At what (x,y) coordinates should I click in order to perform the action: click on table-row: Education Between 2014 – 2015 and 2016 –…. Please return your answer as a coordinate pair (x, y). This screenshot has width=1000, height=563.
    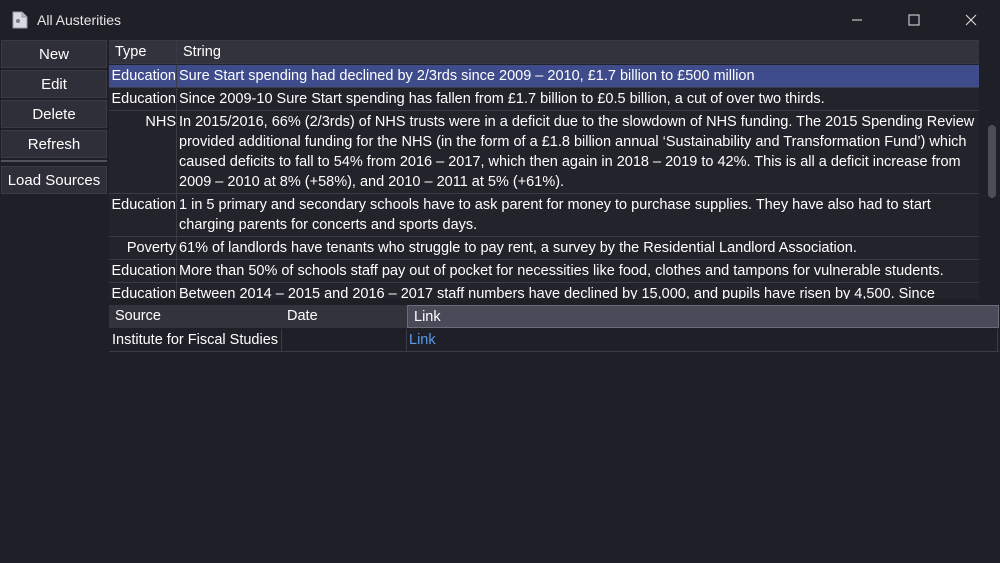
    Looking at the image, I should click on (544, 291).